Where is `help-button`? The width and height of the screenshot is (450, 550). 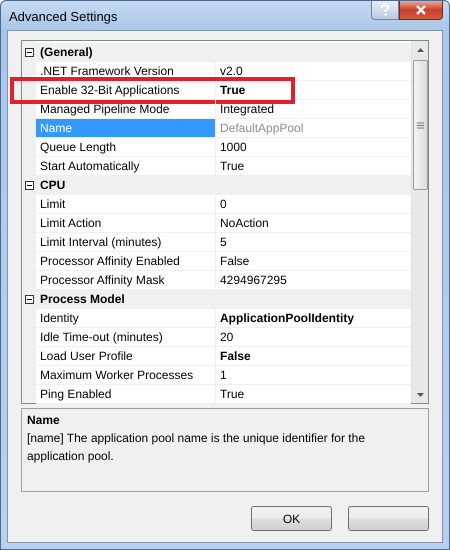 help-button is located at coordinates (385, 10).